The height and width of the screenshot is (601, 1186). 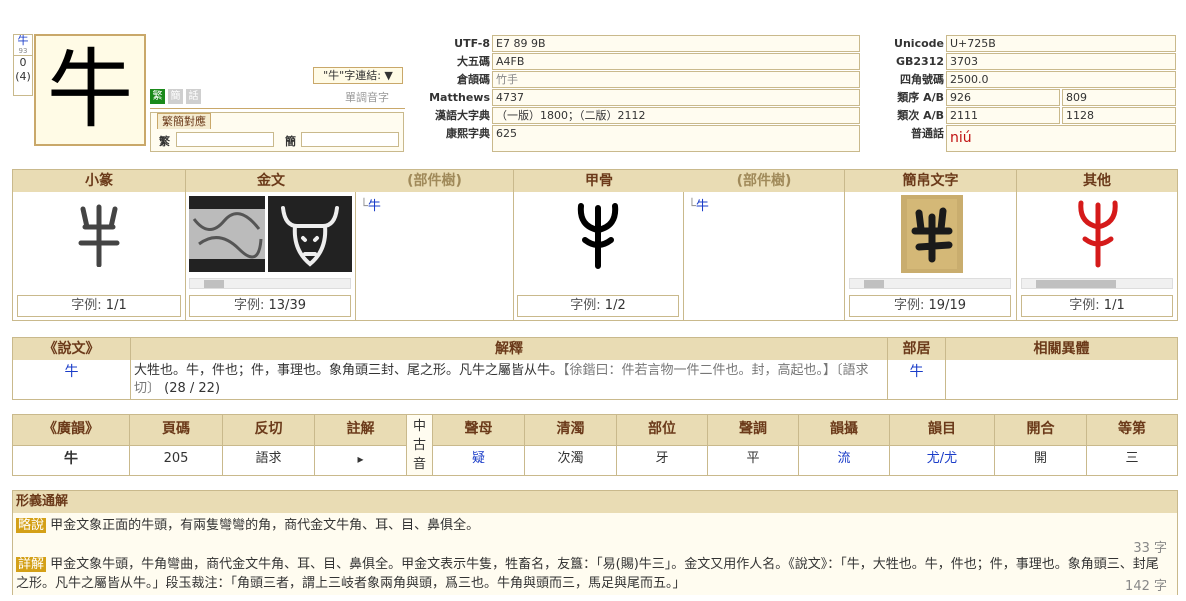 What do you see at coordinates (99, 306) in the screenshot?
I see `xiaozhuan-count: 字例: 1/1` at bounding box center [99, 306].